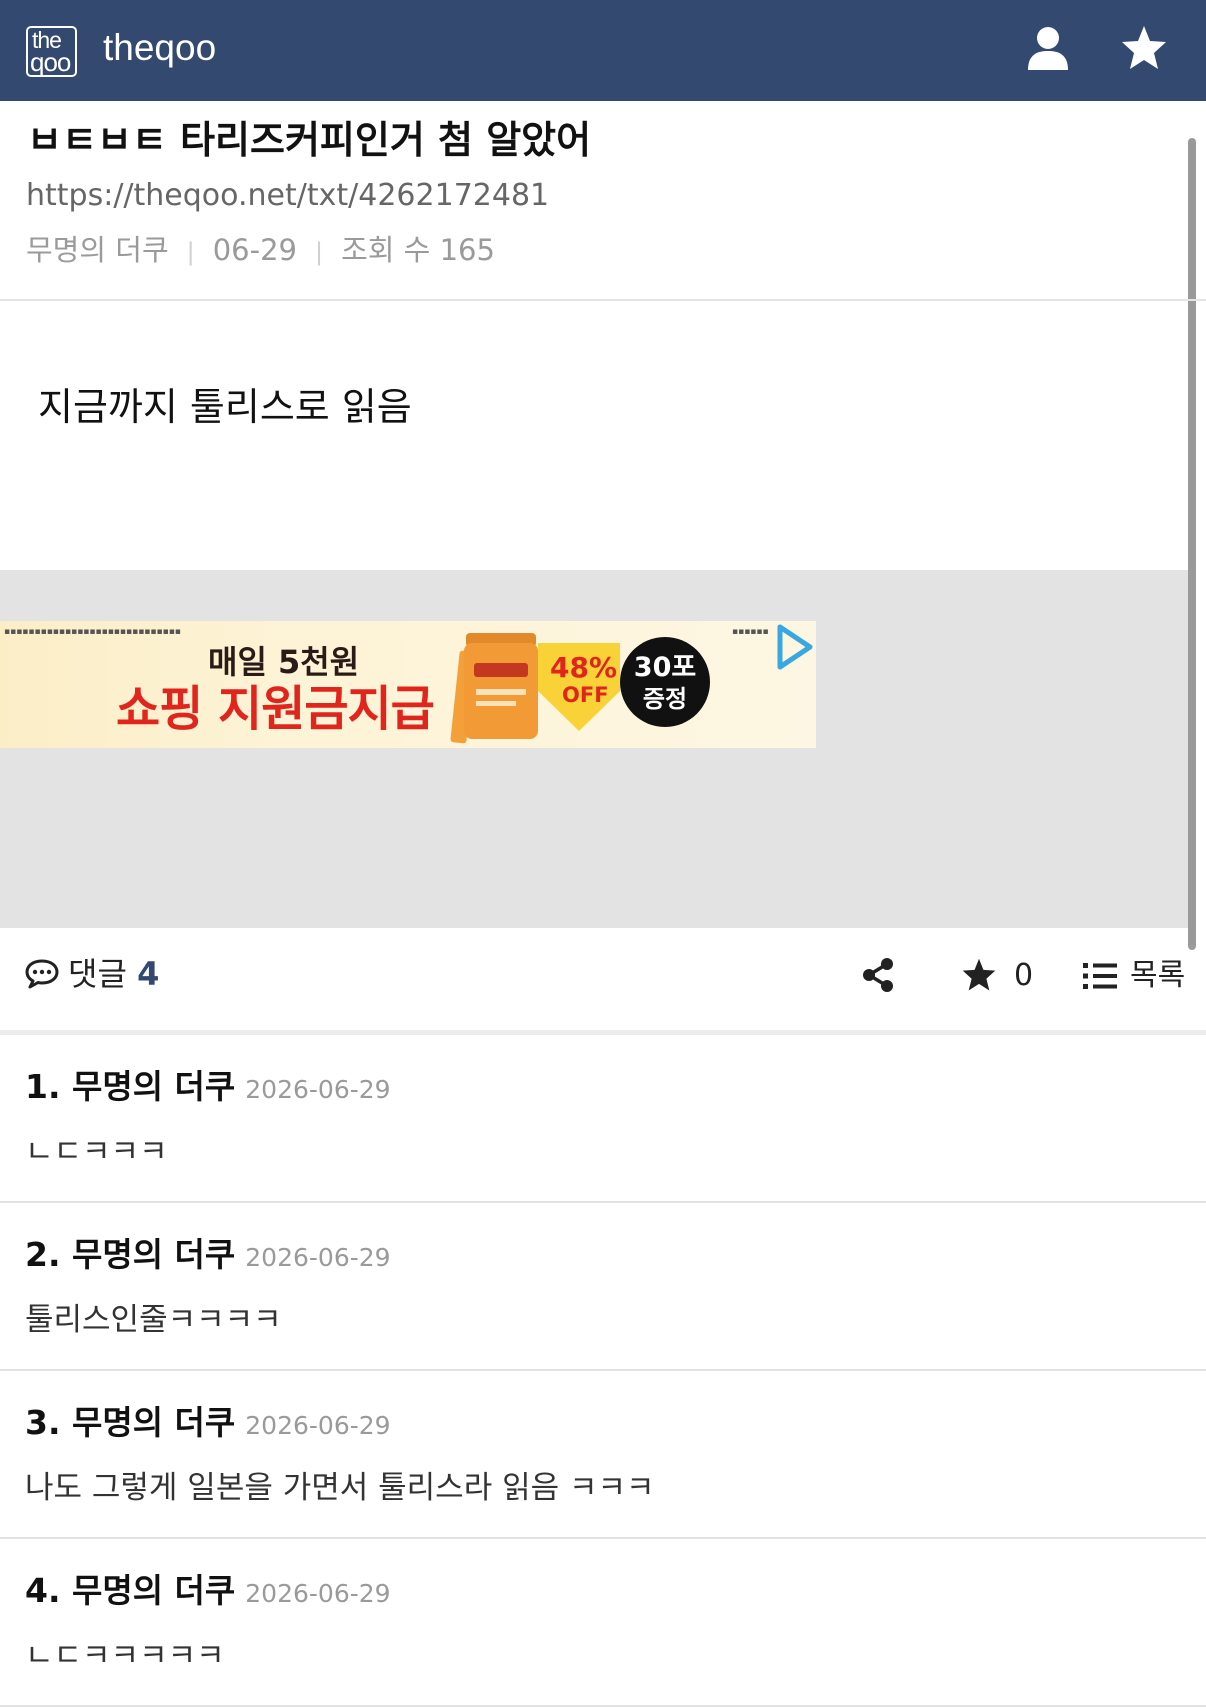 The image size is (1206, 1707). What do you see at coordinates (96, 1152) in the screenshot?
I see `comment-text: ㄴㄷㅋㅋㅋ` at bounding box center [96, 1152].